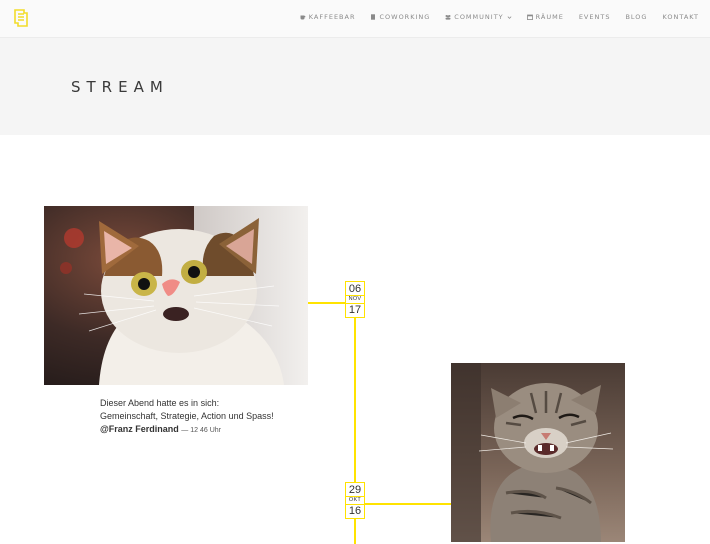 The height and width of the screenshot is (544, 710). What do you see at coordinates (355, 490) in the screenshot?
I see `date-day: 29` at bounding box center [355, 490].